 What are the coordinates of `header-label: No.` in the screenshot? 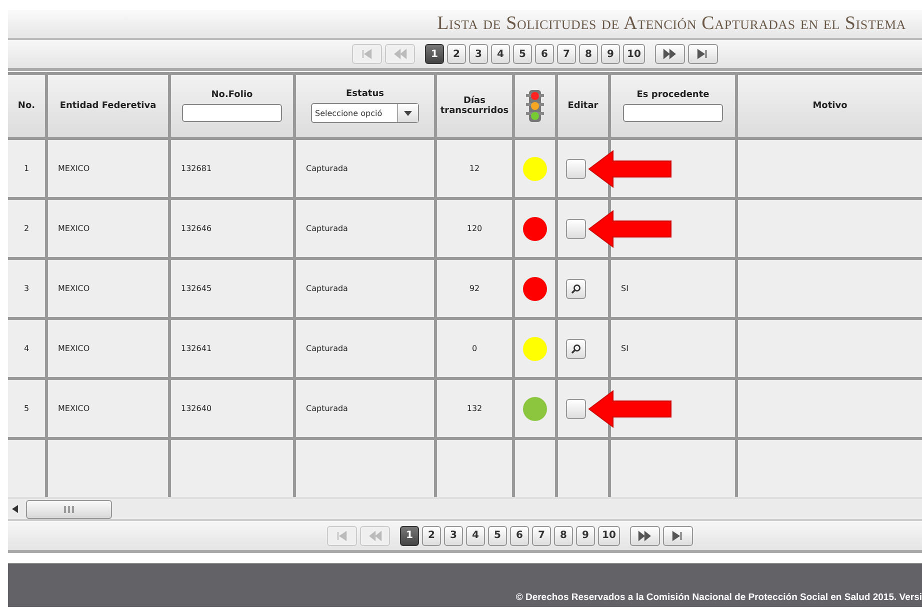 It's located at (27, 106).